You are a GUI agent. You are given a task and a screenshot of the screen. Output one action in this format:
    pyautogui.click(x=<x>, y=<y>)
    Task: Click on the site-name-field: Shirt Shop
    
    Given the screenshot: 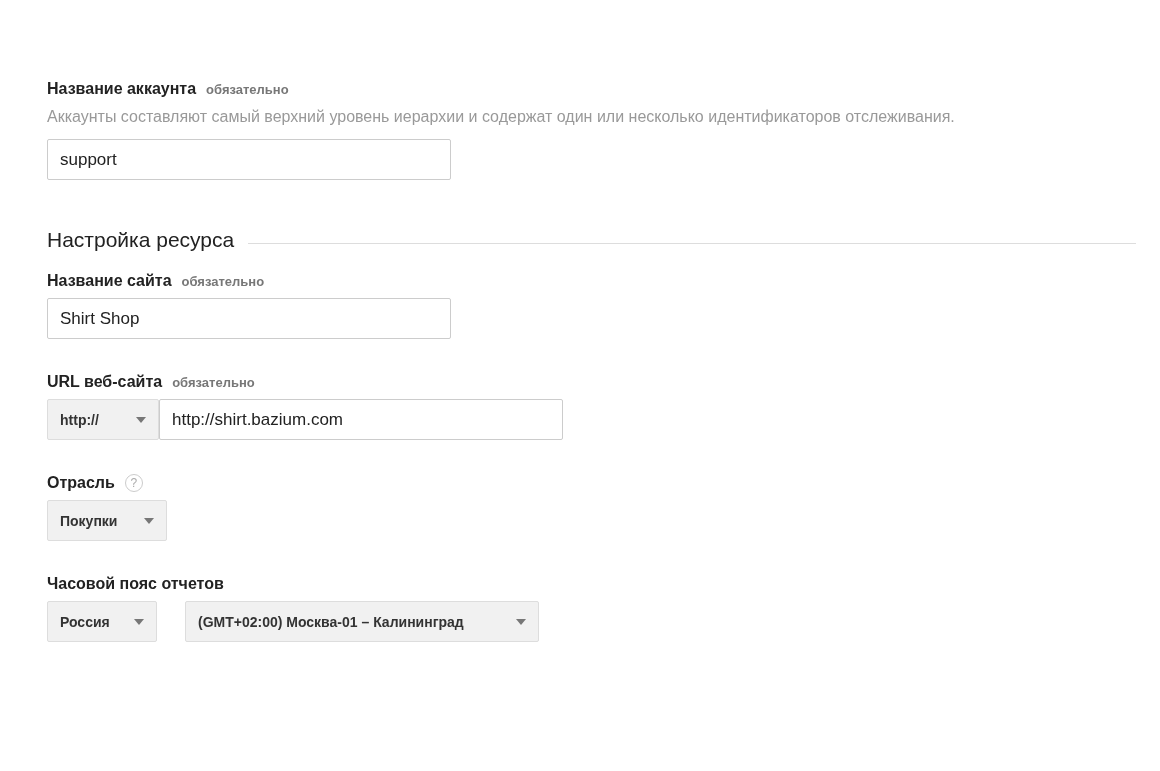 What is the action you would take?
    pyautogui.click(x=249, y=318)
    